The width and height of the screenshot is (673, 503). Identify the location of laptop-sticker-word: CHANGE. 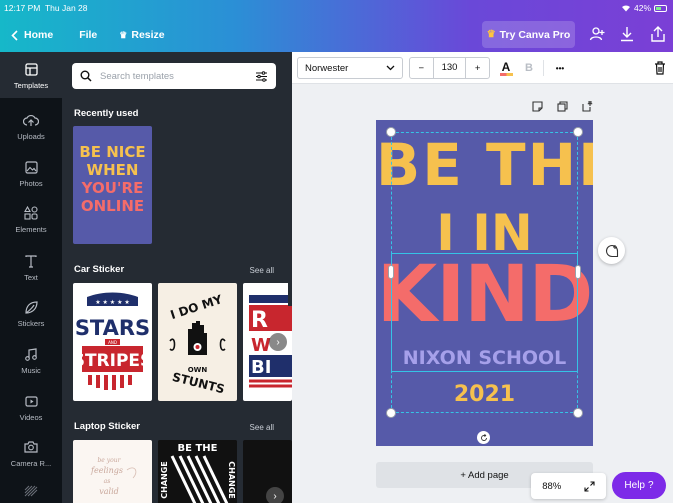
(164, 479).